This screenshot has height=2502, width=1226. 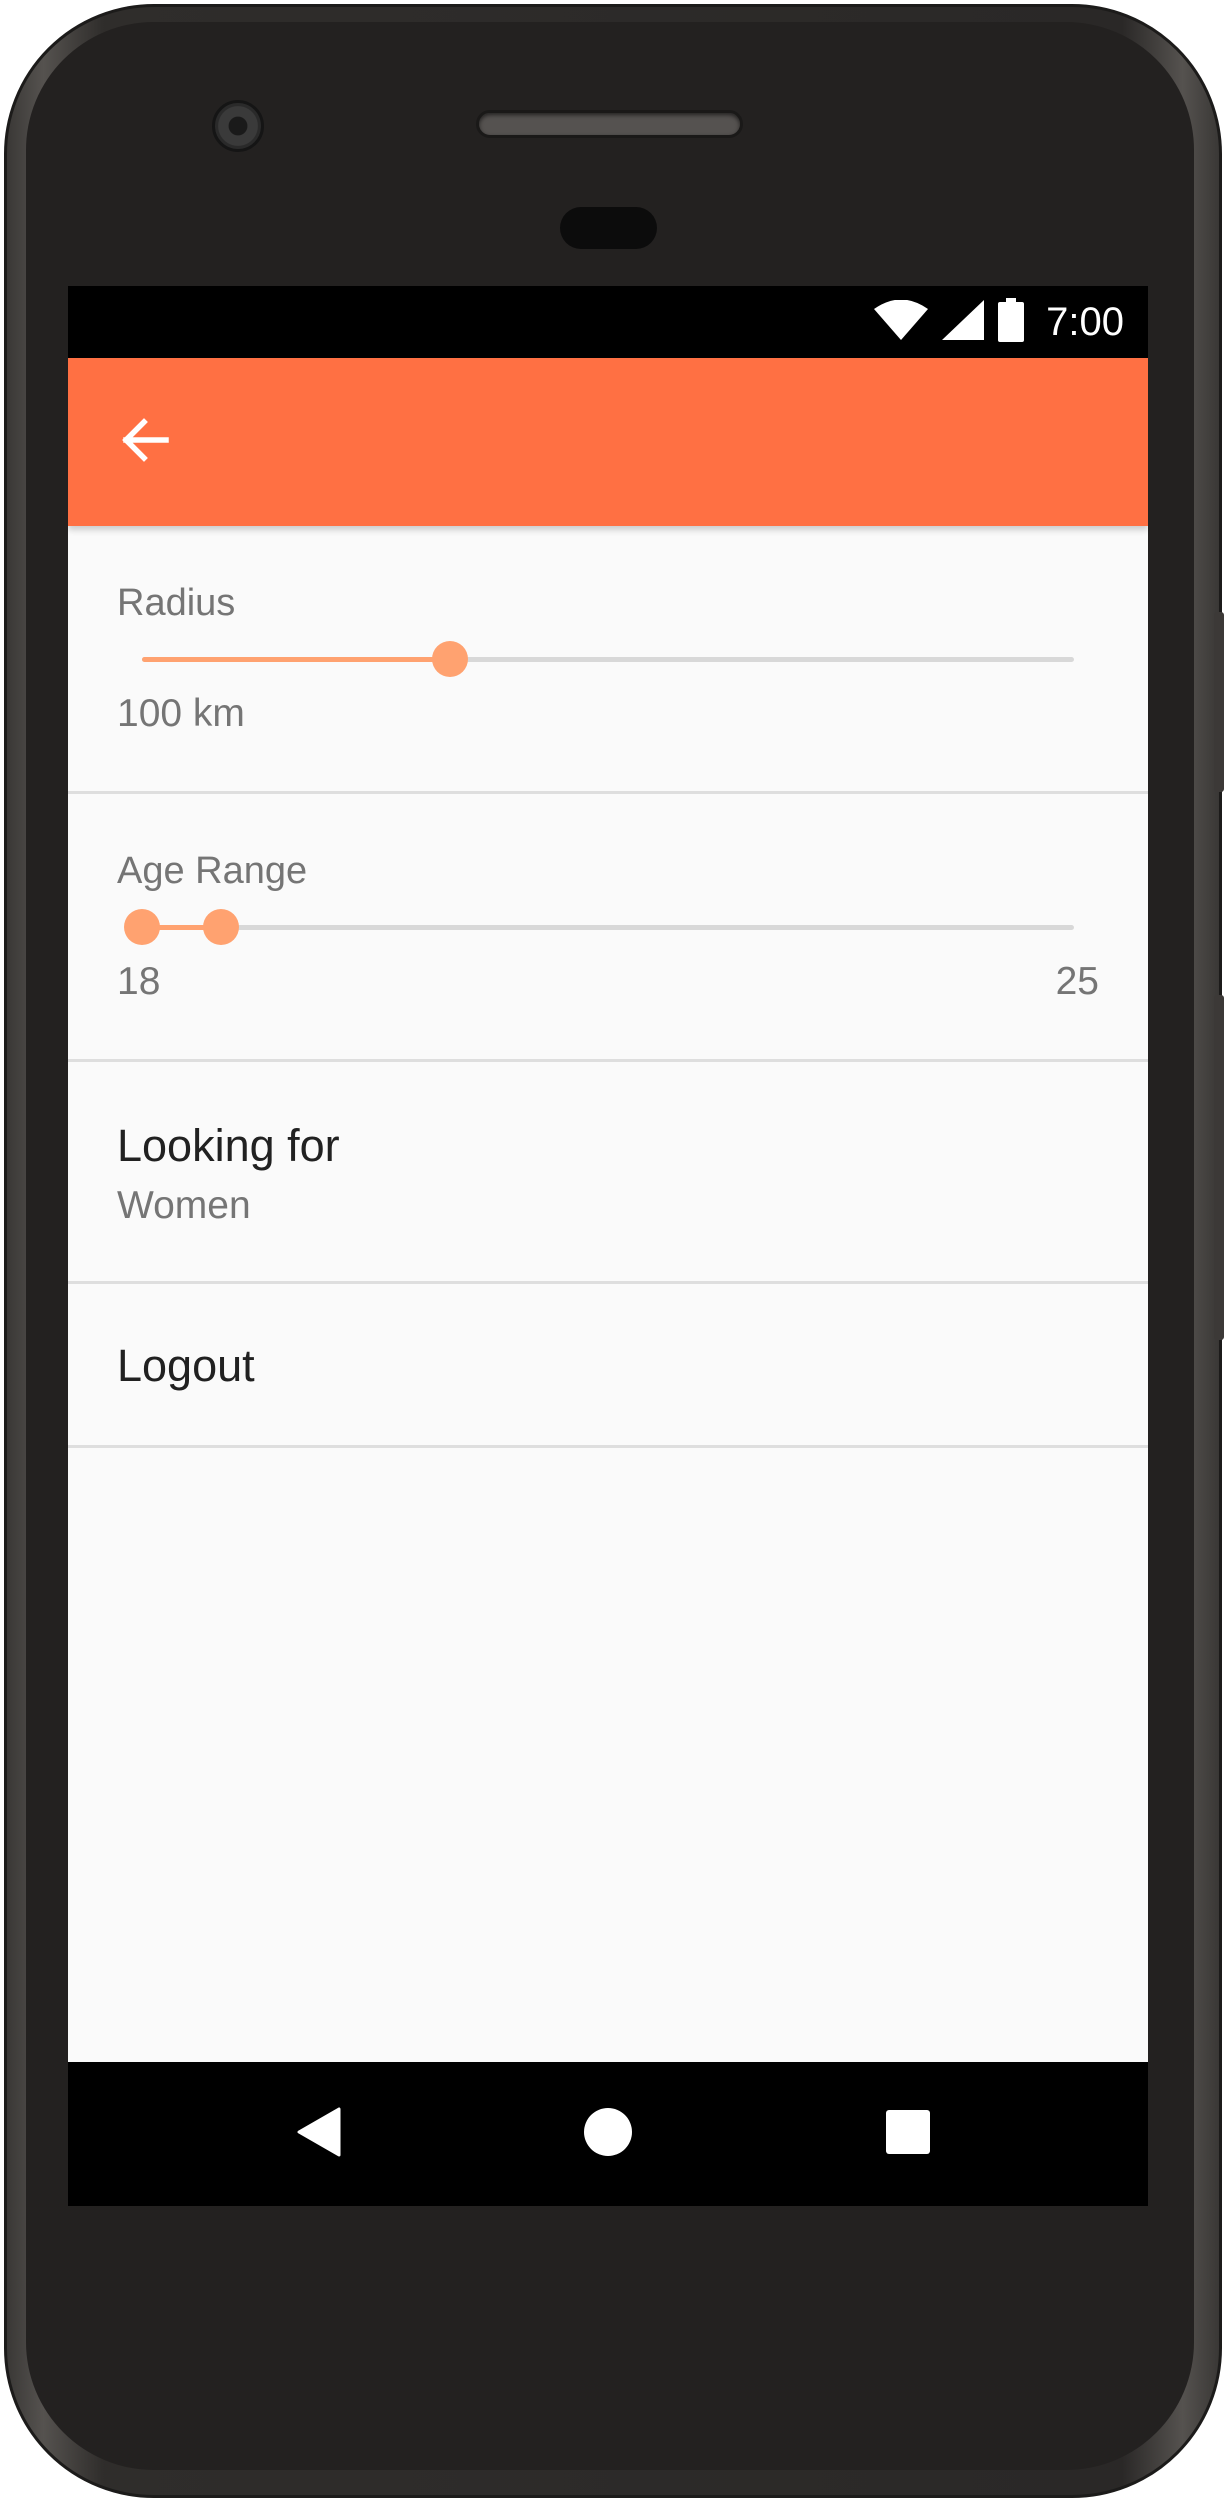 What do you see at coordinates (186, 1365) in the screenshot?
I see `logout-label: Logout` at bounding box center [186, 1365].